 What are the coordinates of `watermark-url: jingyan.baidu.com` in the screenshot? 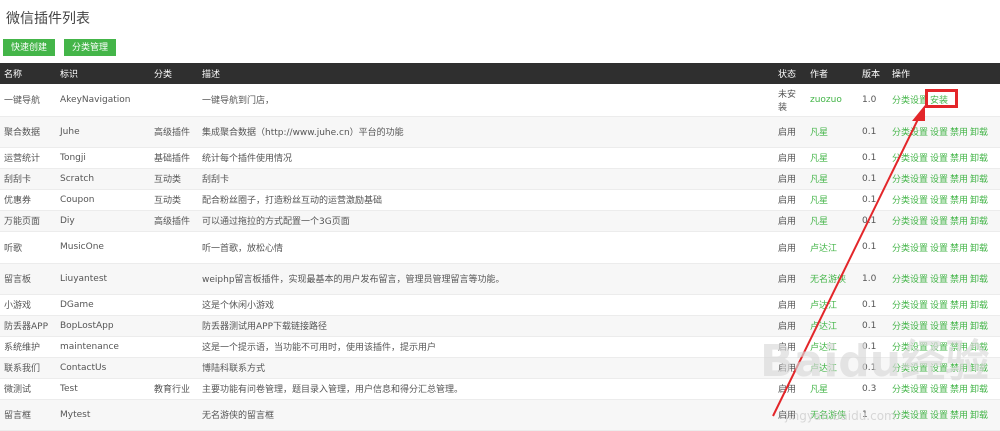 It's located at (840, 416).